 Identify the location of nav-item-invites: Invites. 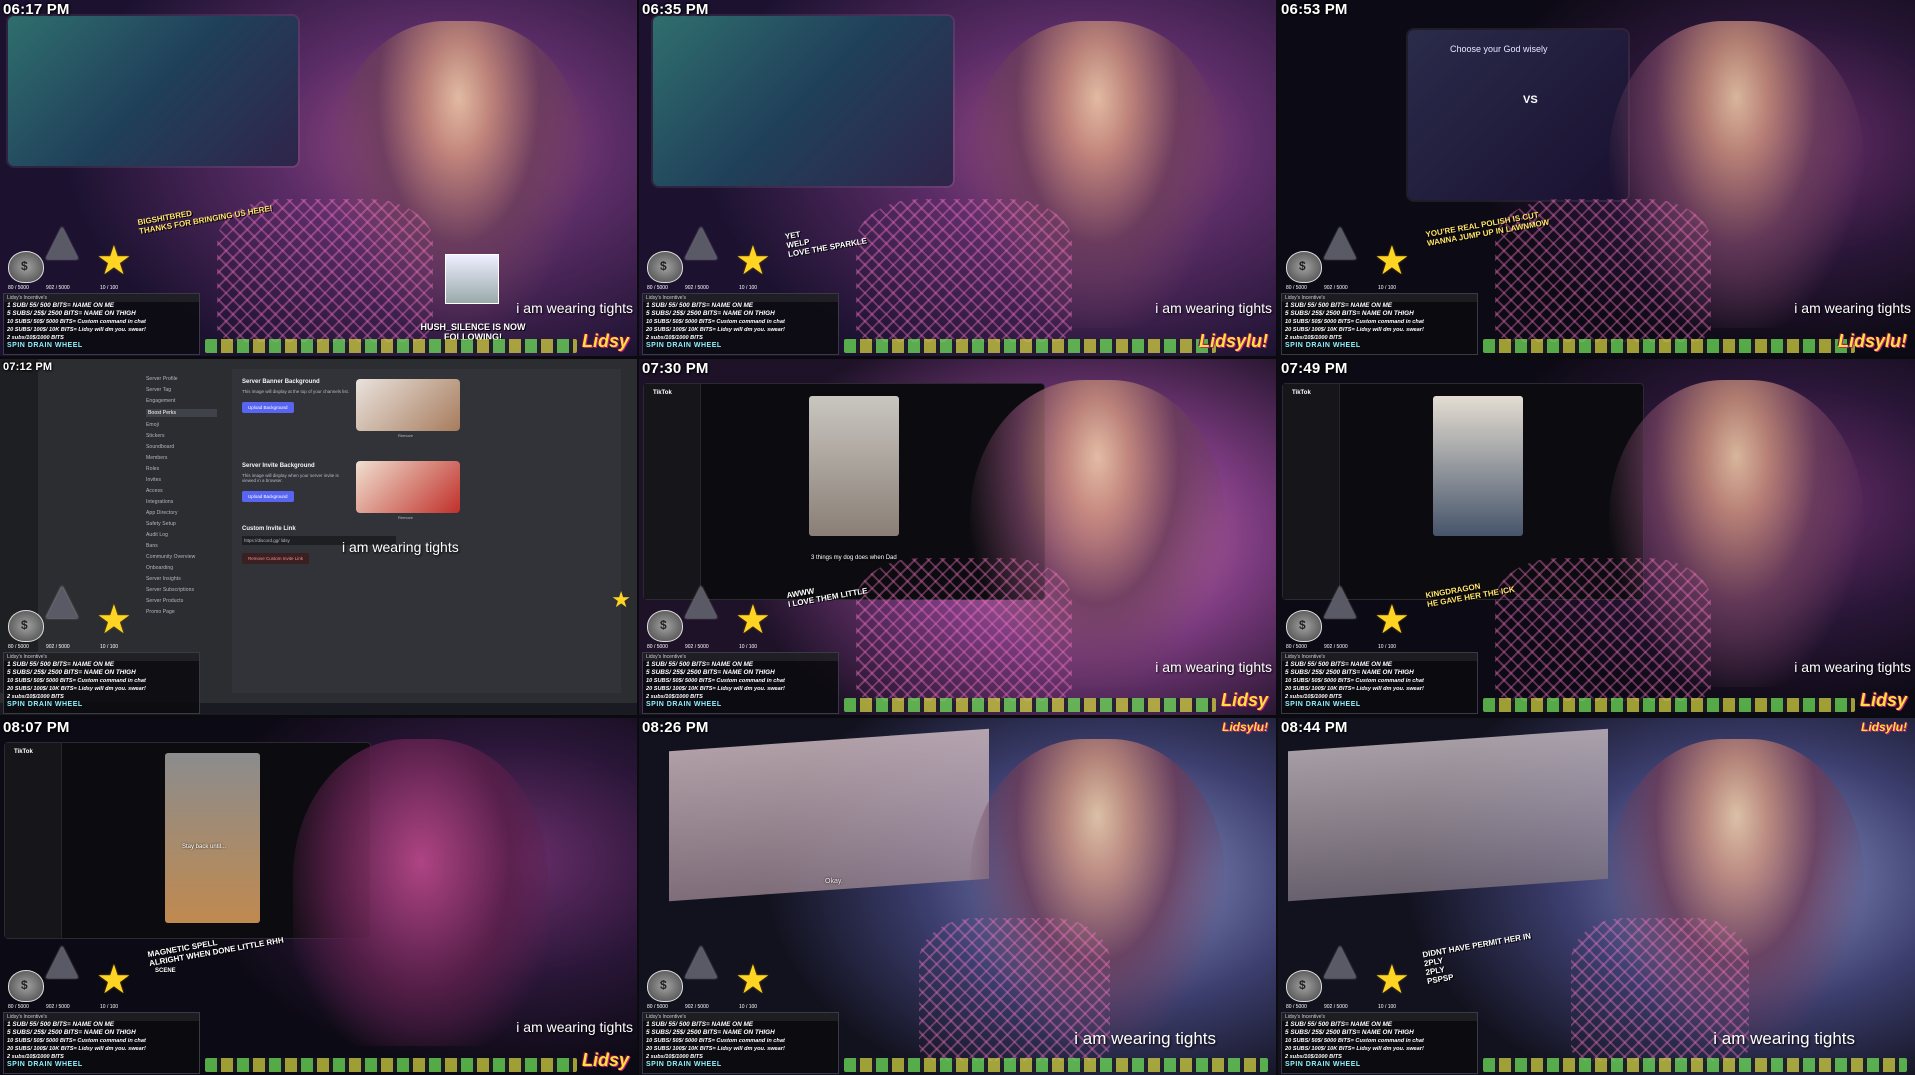
(185, 480).